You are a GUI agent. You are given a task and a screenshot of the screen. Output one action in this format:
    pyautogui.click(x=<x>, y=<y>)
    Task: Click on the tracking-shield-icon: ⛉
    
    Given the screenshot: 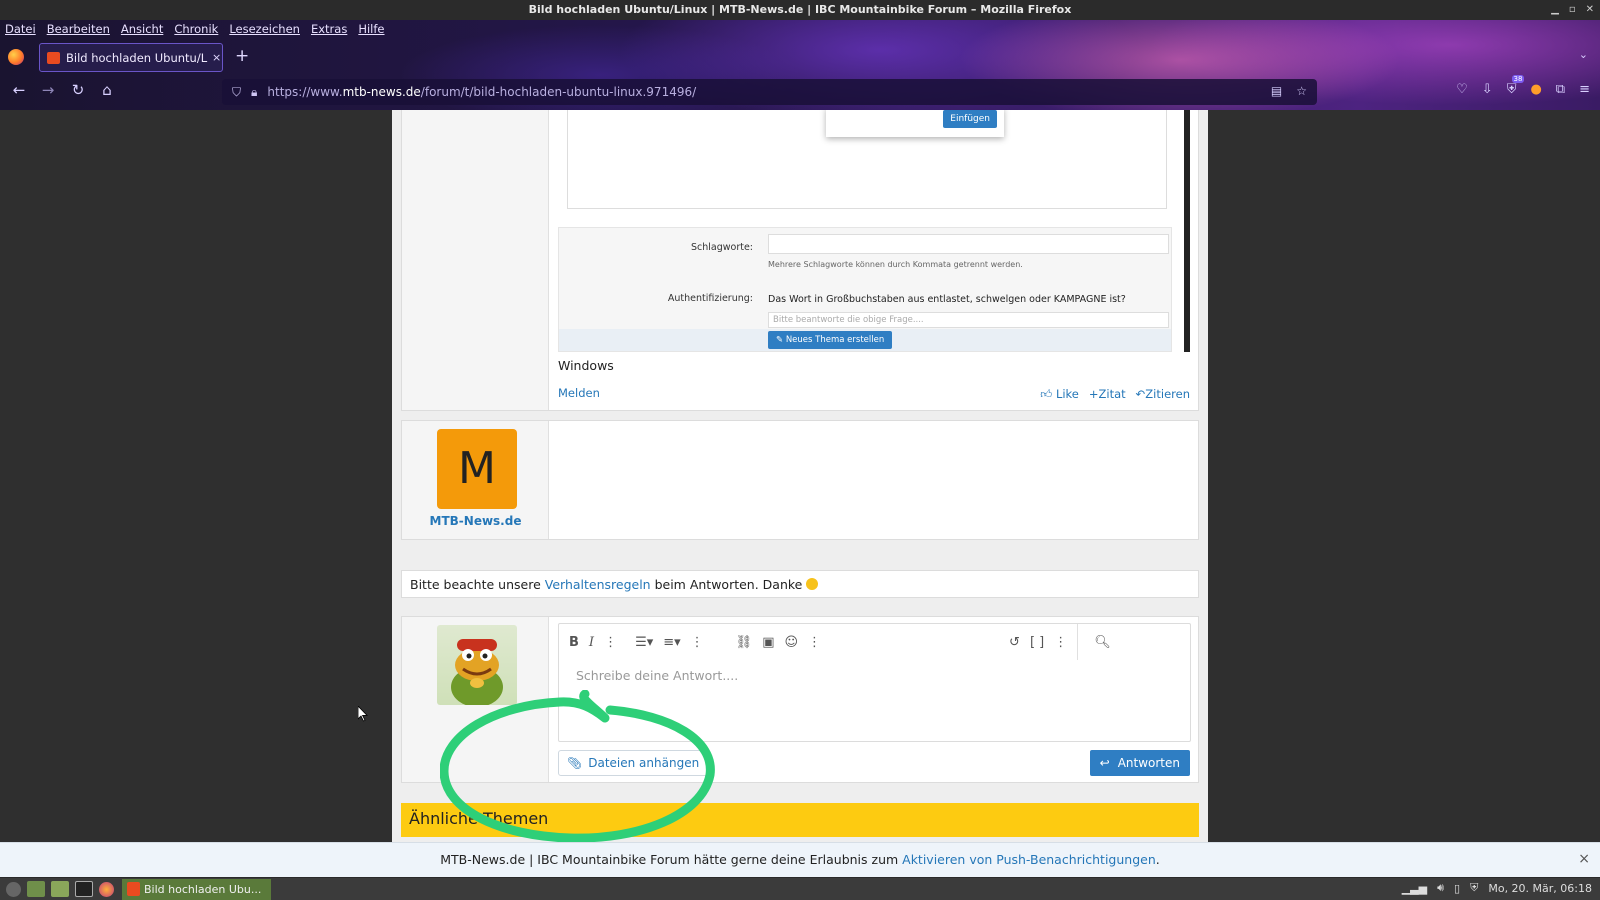 What is the action you would take?
    pyautogui.click(x=236, y=92)
    